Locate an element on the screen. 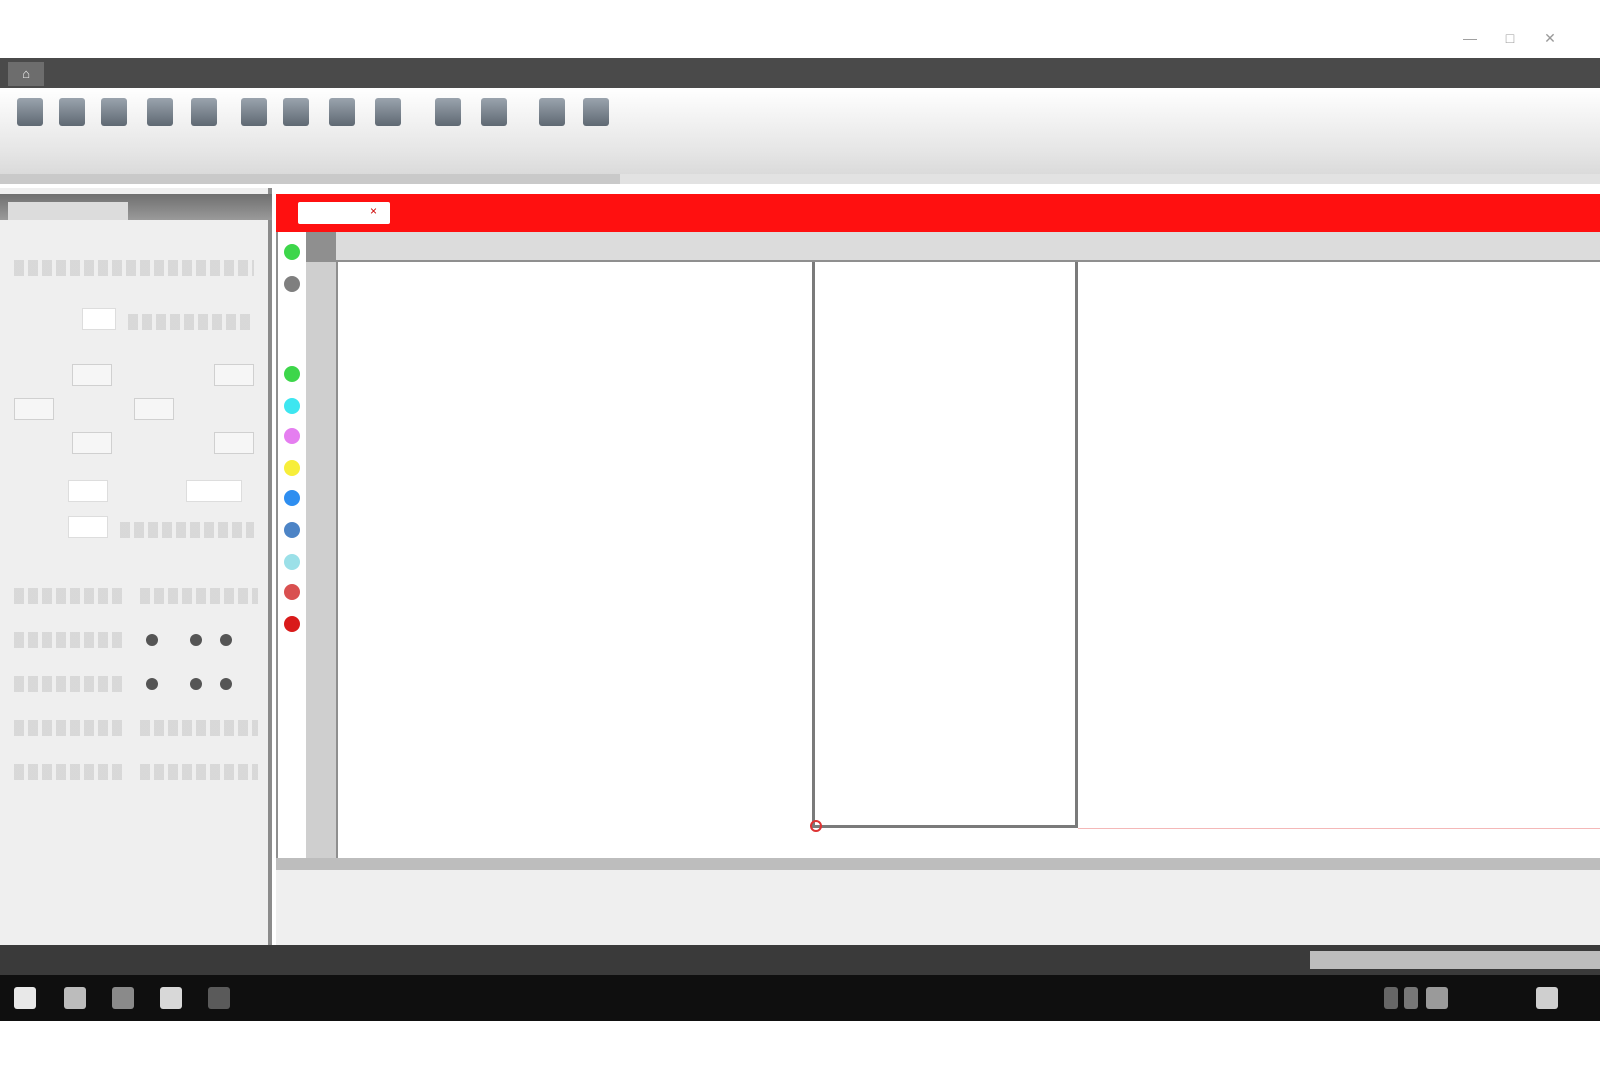 The height and width of the screenshot is (1081, 1600). horizontal-scrollbar is located at coordinates (938, 864).